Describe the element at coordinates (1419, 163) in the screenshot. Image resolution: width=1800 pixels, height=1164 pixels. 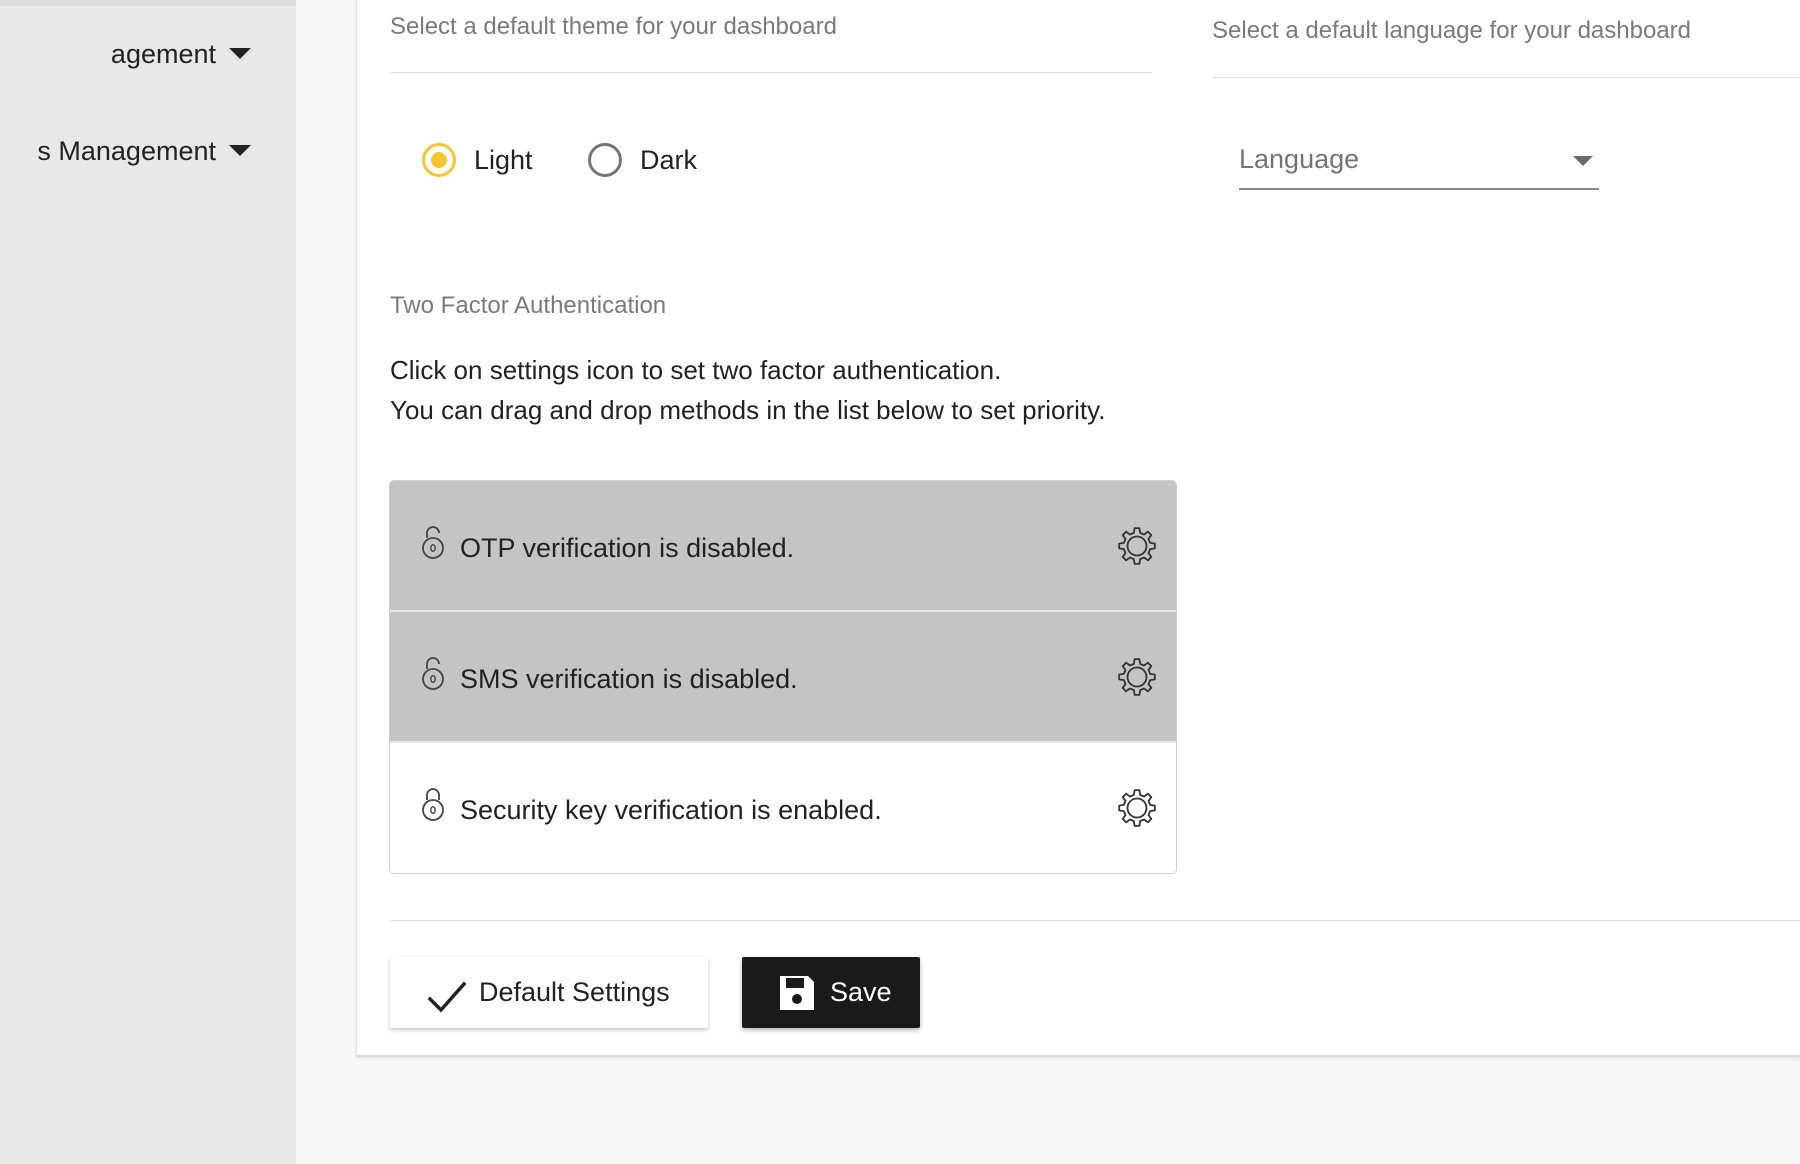
I see `language-select: Language` at that location.